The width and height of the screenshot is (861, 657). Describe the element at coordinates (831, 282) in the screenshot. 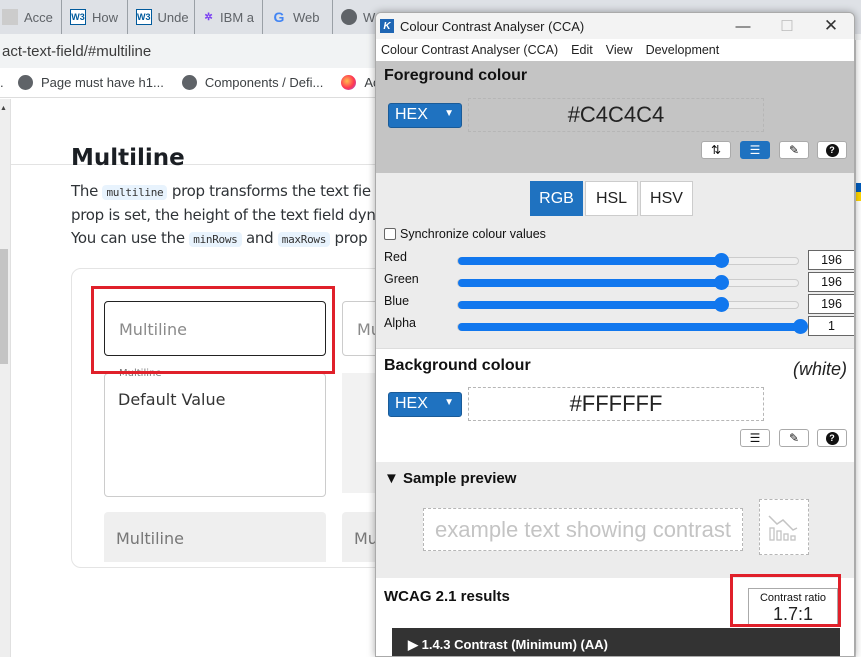

I see `green-value-input: 196` at that location.